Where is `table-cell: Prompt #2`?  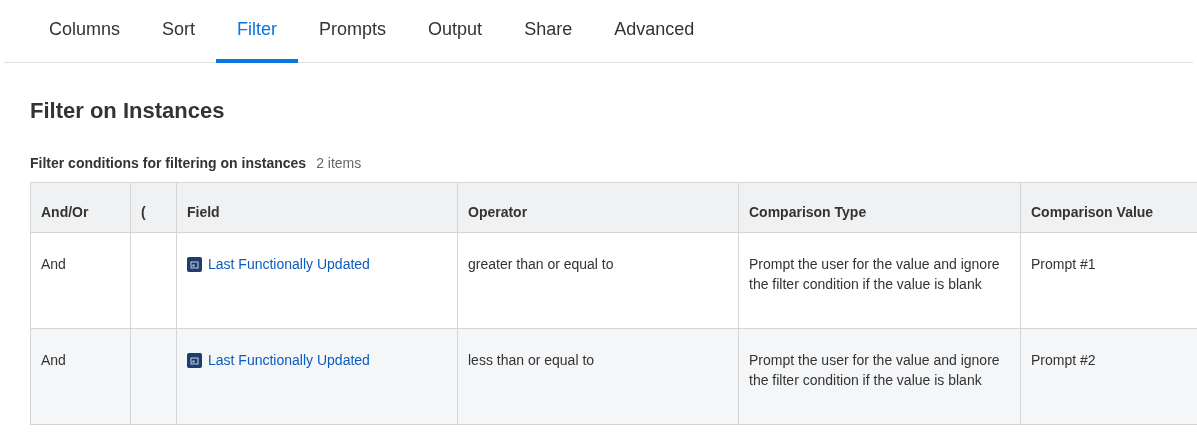 table-cell: Prompt #2 is located at coordinates (1108, 376).